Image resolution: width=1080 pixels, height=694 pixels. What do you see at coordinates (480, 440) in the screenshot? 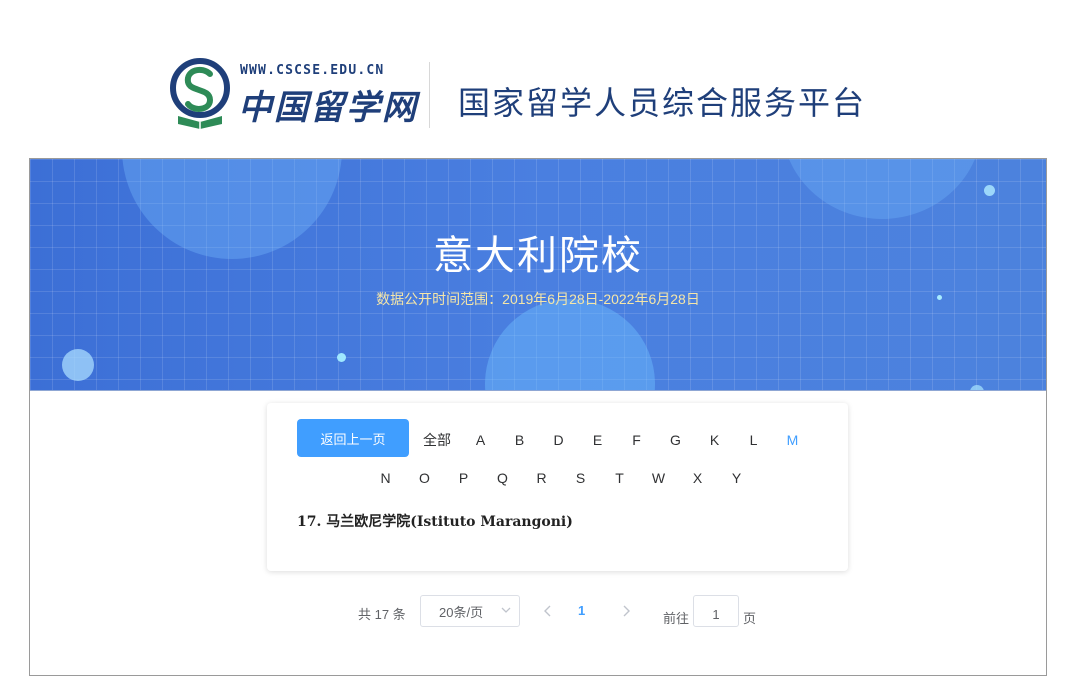
I see `filter-letter-a: A` at bounding box center [480, 440].